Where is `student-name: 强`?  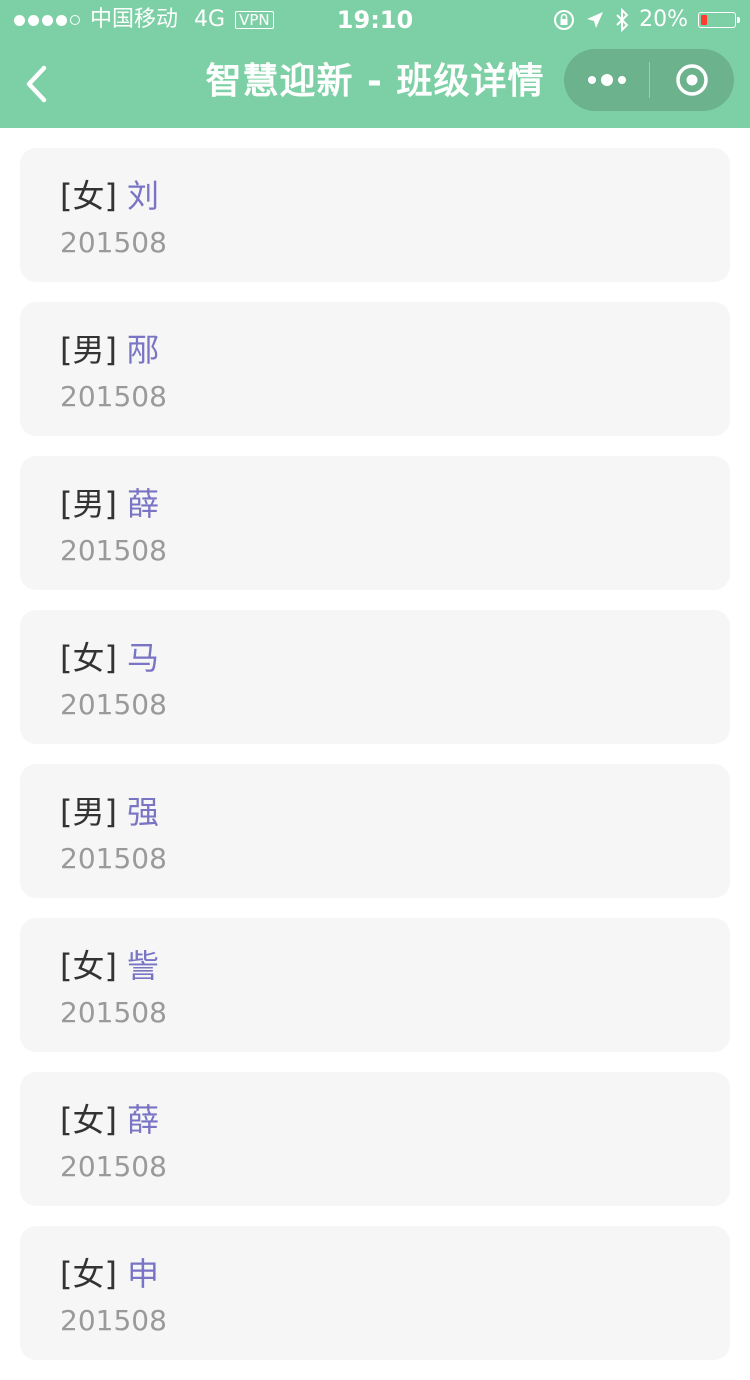
student-name: 强 is located at coordinates (142, 812).